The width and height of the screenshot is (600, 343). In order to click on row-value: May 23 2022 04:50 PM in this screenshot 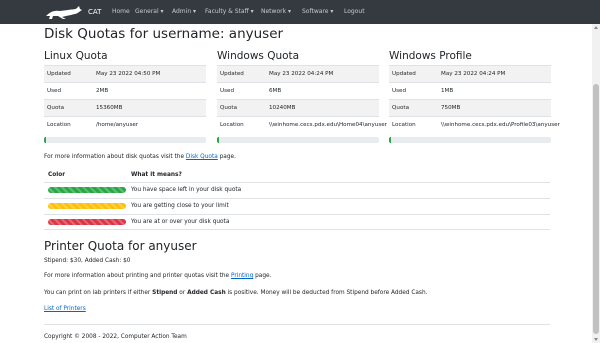, I will do `click(128, 74)`.